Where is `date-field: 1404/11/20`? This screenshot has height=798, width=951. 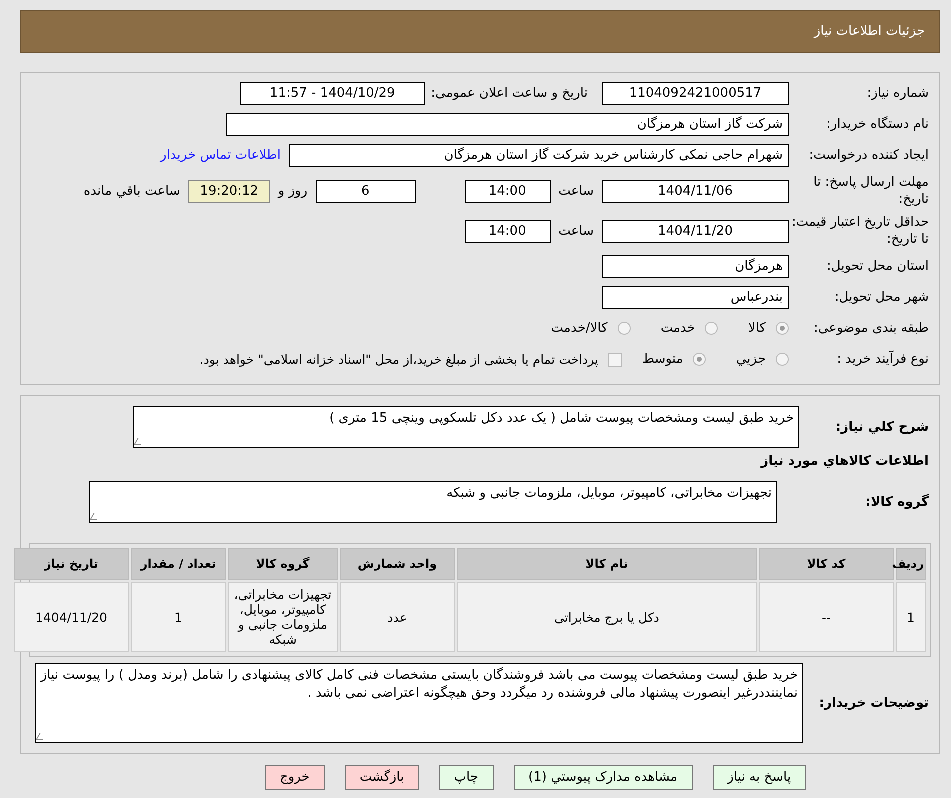 date-field: 1404/11/20 is located at coordinates (695, 231).